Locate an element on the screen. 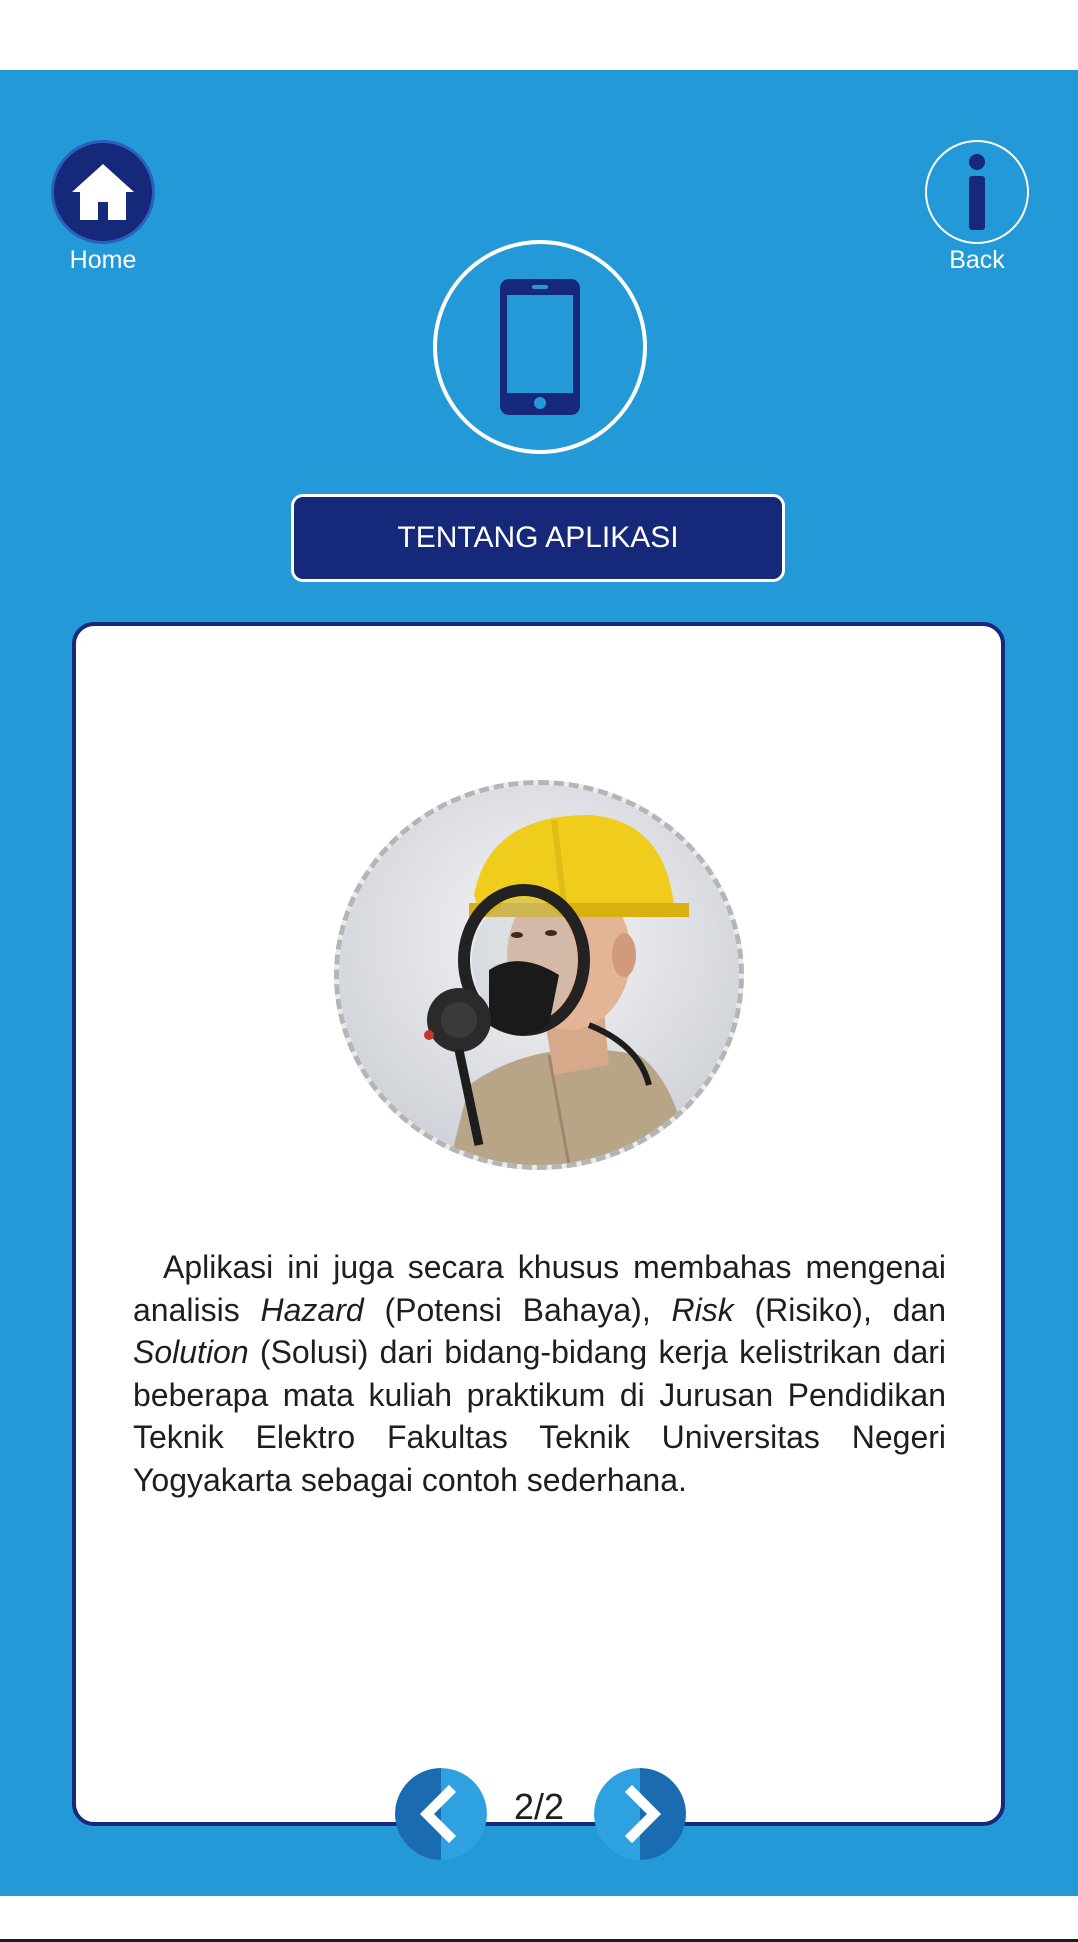  back-button-circle is located at coordinates (977, 192).